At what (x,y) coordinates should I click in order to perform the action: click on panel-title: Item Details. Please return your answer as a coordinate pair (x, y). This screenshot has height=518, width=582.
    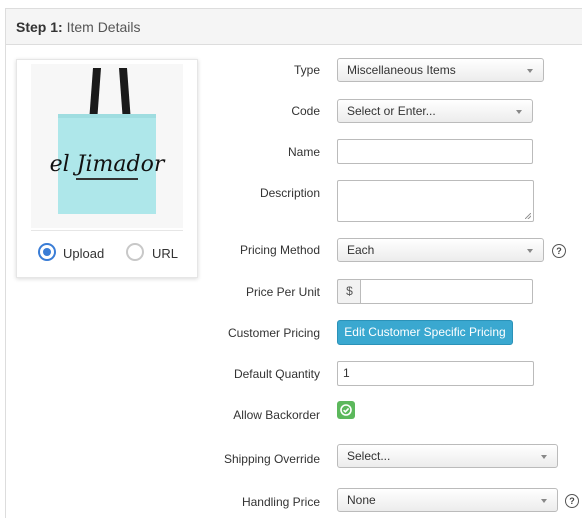
    Looking at the image, I should click on (103, 27).